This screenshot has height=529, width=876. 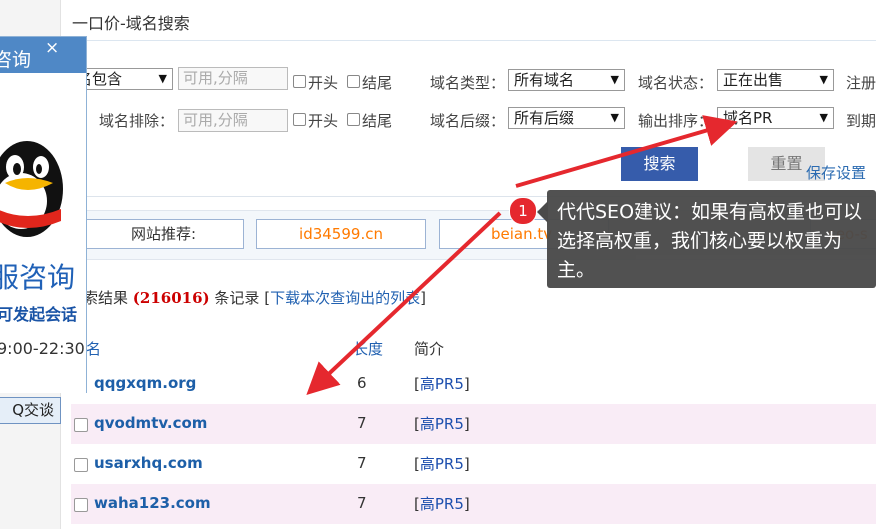 What do you see at coordinates (523, 211) in the screenshot?
I see `annotation-number-badge: 1` at bounding box center [523, 211].